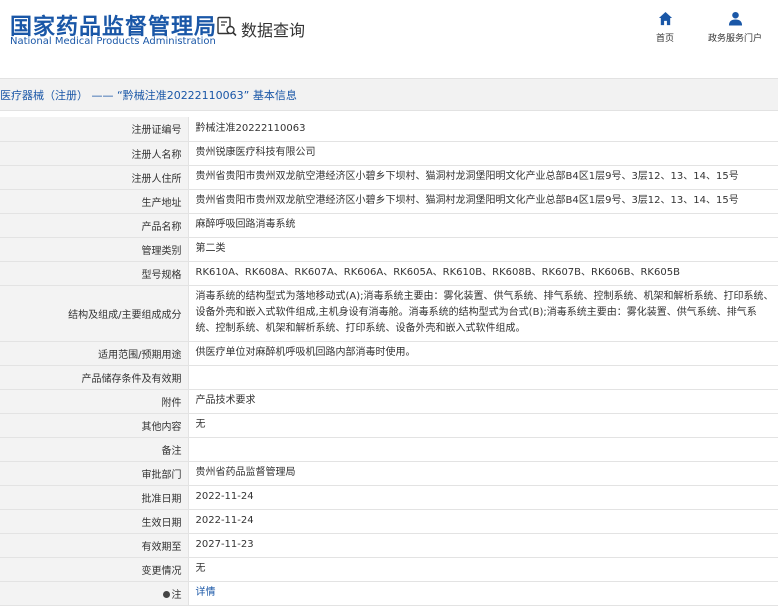 The width and height of the screenshot is (778, 612). Describe the element at coordinates (735, 27) in the screenshot. I see `nav-service-portal-link: 政务服务门户` at that location.